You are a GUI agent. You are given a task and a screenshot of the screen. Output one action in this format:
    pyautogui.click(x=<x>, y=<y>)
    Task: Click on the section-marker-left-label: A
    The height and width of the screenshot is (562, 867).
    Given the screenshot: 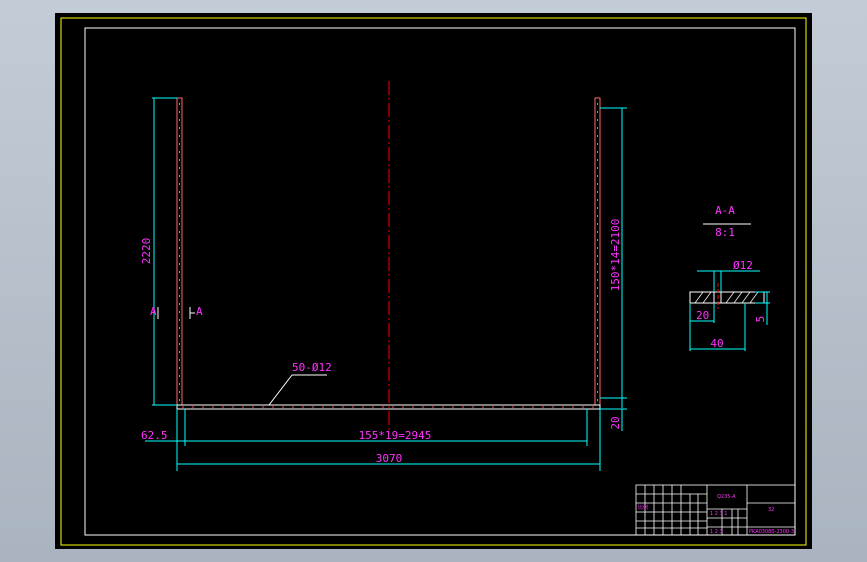 What is the action you would take?
    pyautogui.click(x=153, y=311)
    